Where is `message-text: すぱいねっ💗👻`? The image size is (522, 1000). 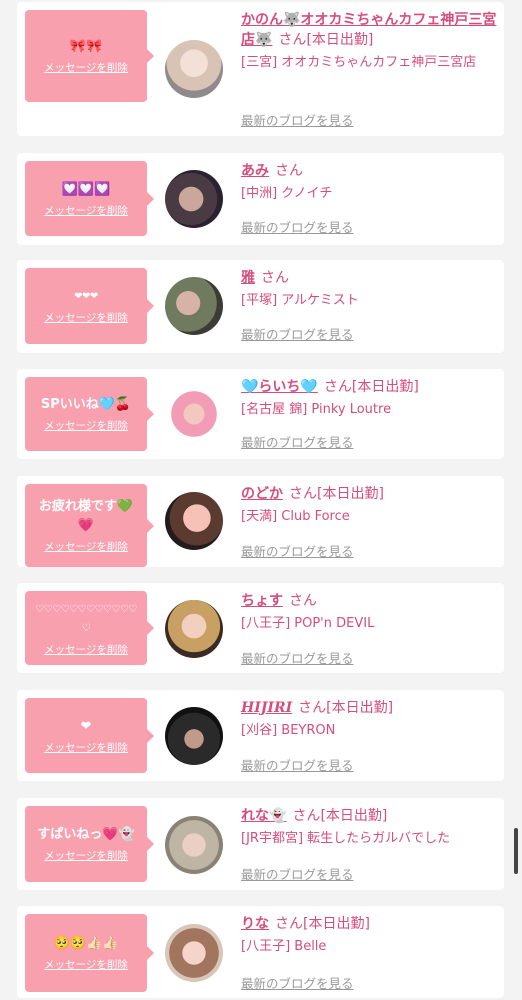
message-text: すぱいねっ💗👻 is located at coordinates (86, 834).